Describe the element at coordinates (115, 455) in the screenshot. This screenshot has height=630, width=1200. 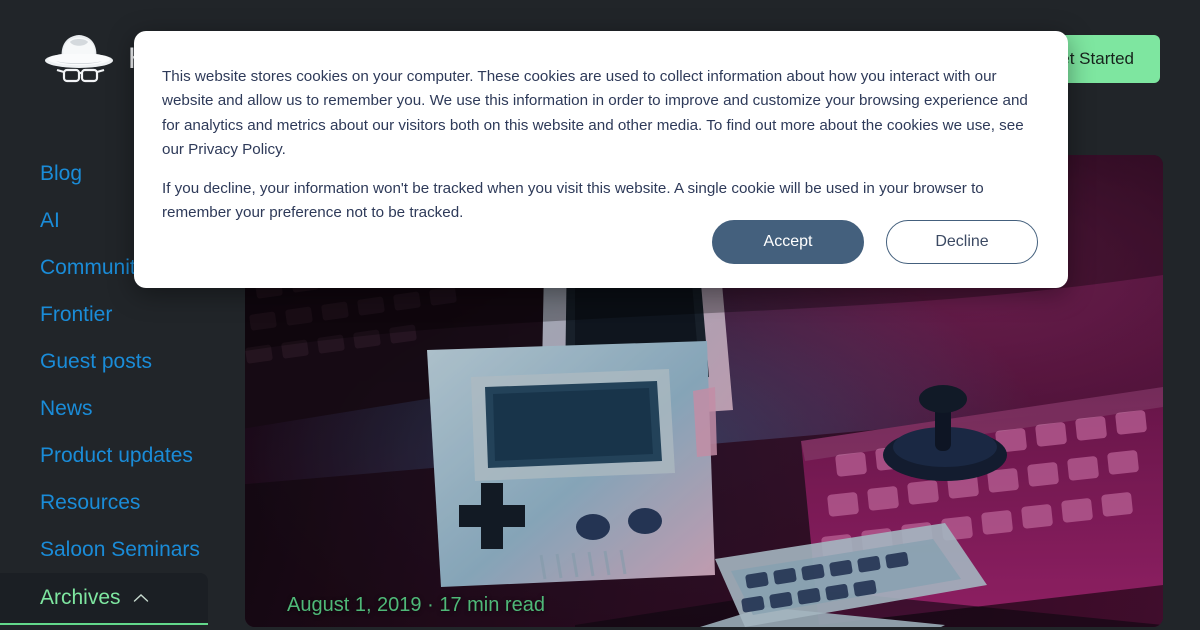
I see `sidebar-item-product-updates: Product updates` at that location.